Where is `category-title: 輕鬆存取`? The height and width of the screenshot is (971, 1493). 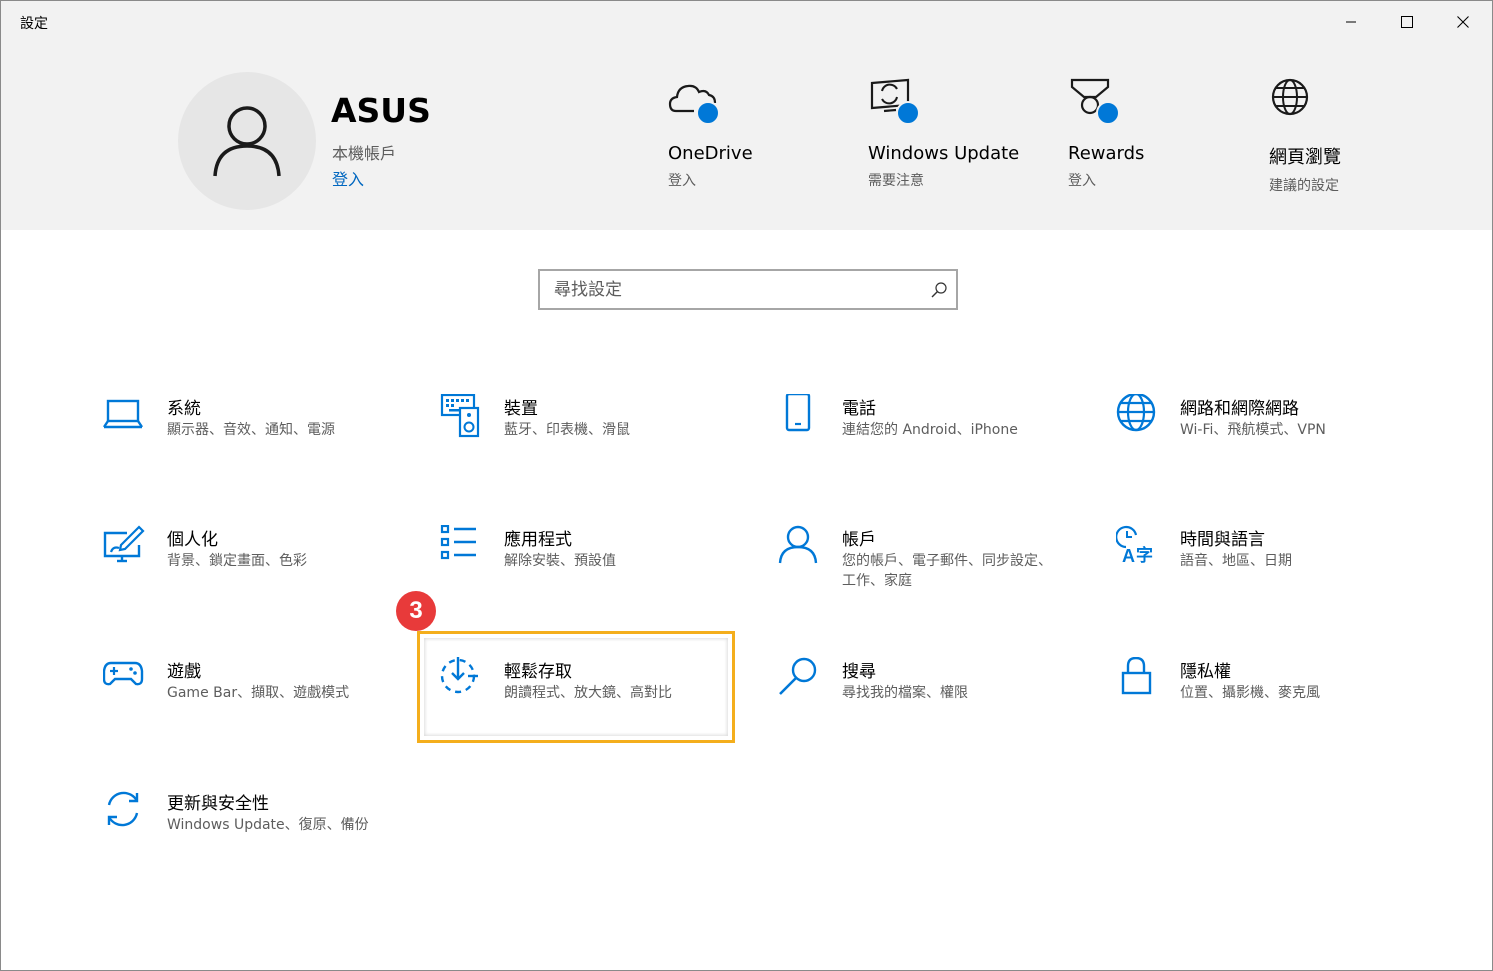
category-title: 輕鬆存取 is located at coordinates (538, 672).